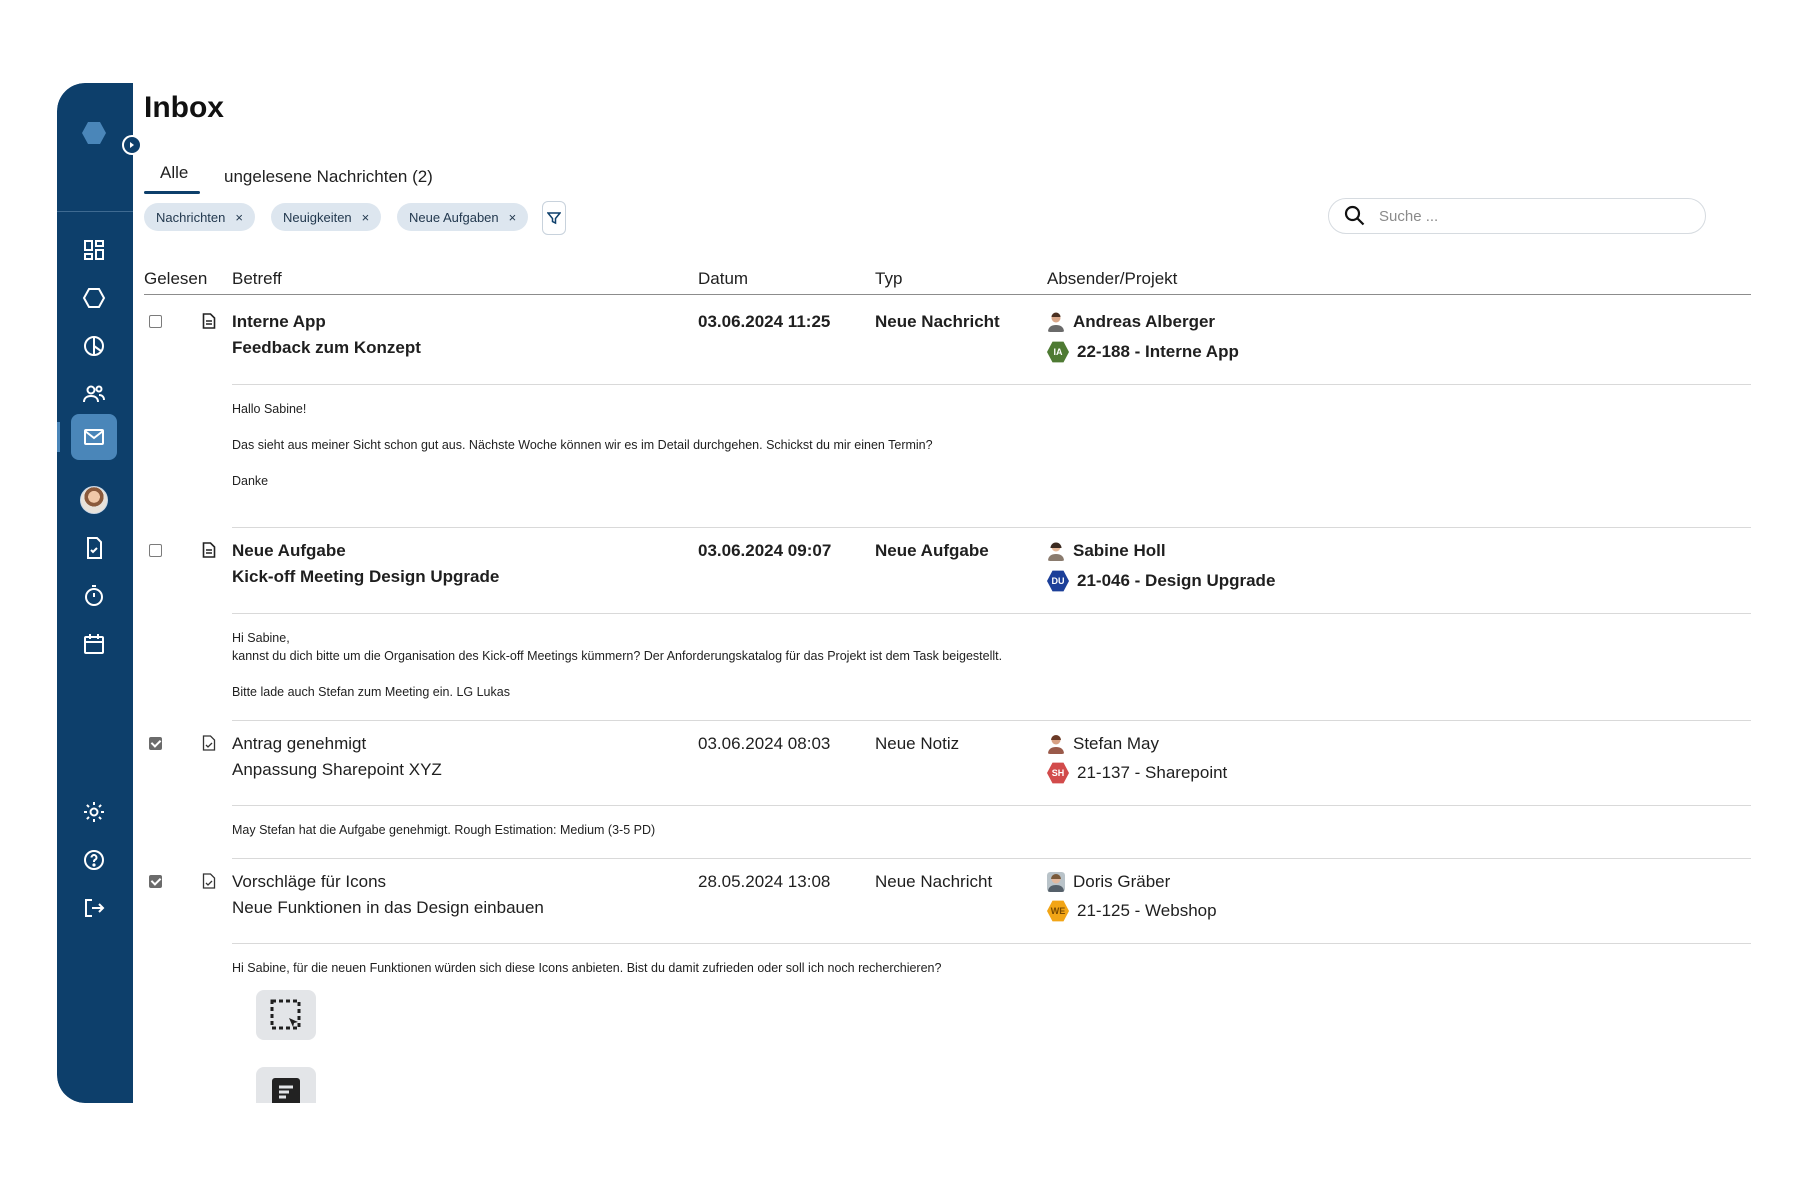  I want to click on timer-icon, so click(94, 595).